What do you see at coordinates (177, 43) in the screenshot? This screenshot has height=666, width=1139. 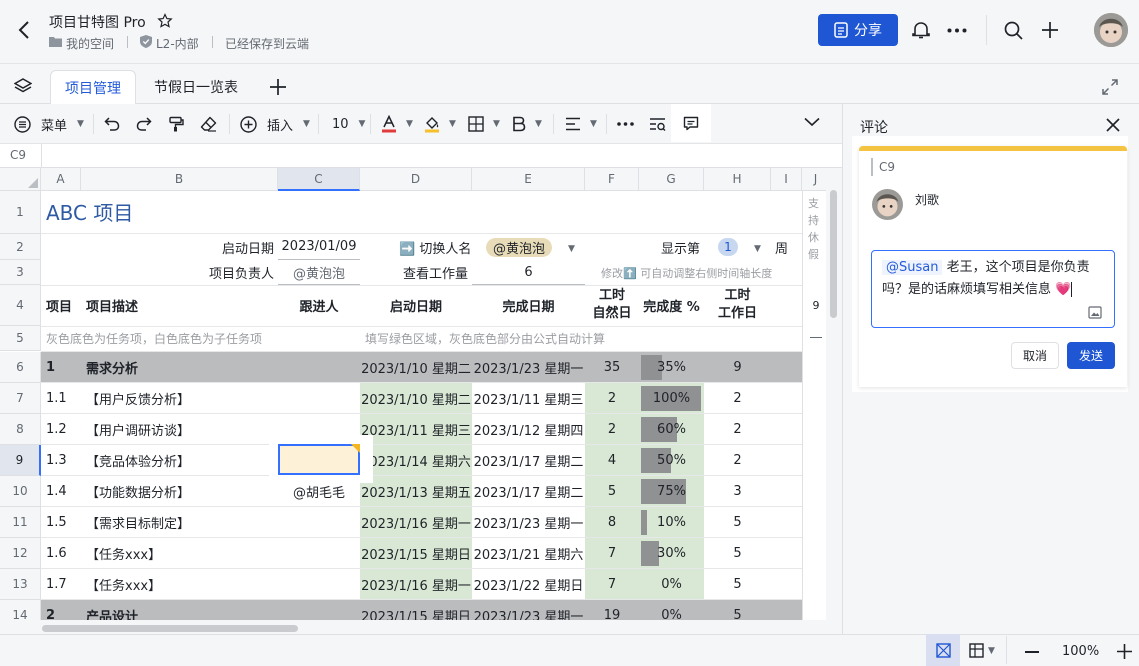 I see `breadcrumb-classification: L2-内部` at bounding box center [177, 43].